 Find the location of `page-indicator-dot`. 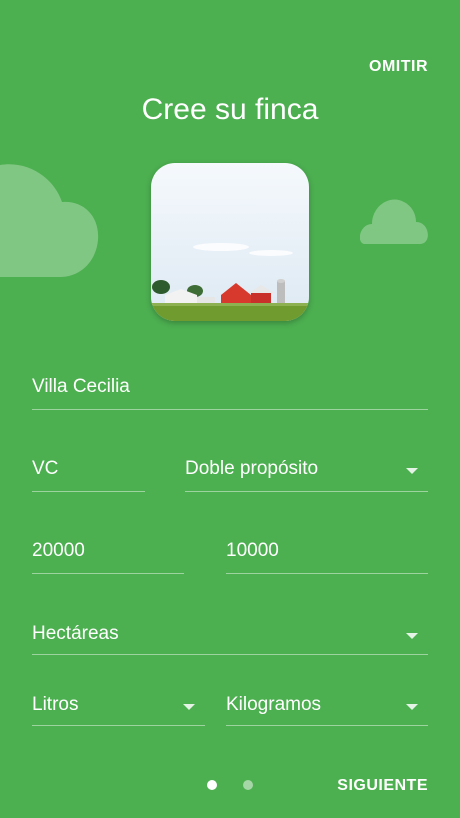

page-indicator-dot is located at coordinates (248, 785).